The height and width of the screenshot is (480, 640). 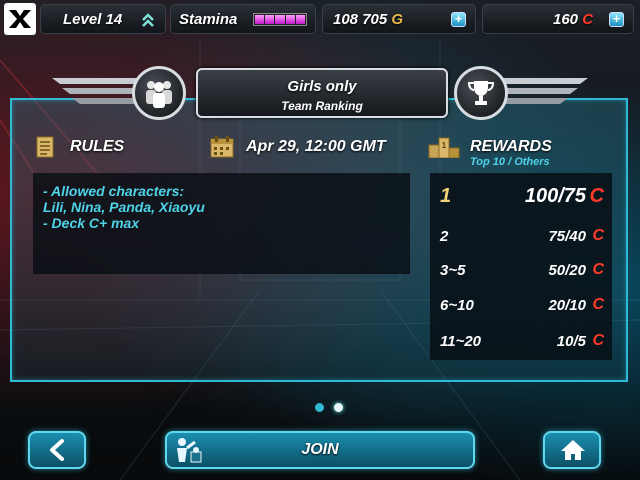 What do you see at coordinates (159, 93) in the screenshot?
I see `team-icon` at bounding box center [159, 93].